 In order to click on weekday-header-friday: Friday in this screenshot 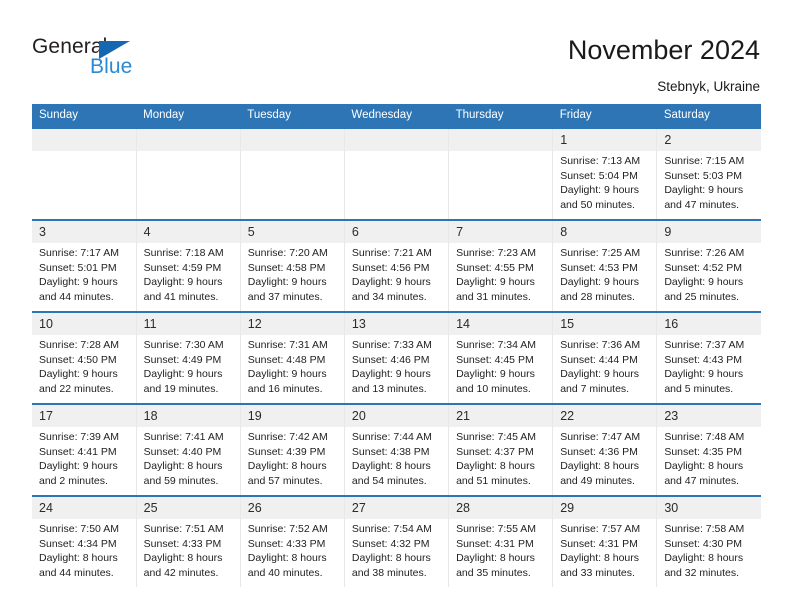, I will do `click(604, 116)`.